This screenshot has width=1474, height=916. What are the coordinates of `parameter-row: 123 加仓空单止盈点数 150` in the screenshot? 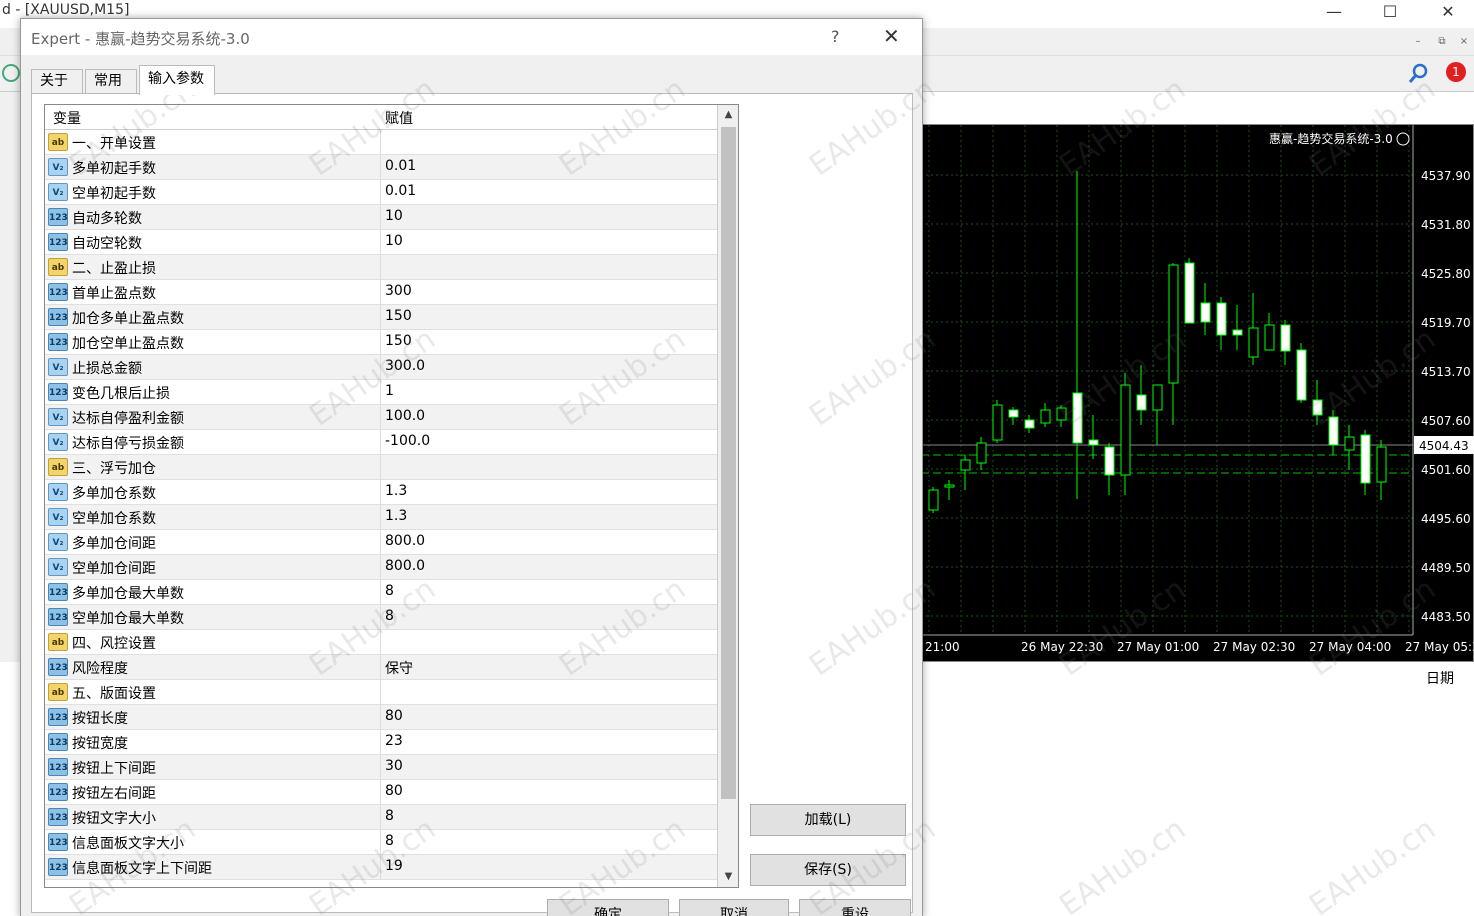 It's located at (381, 342).